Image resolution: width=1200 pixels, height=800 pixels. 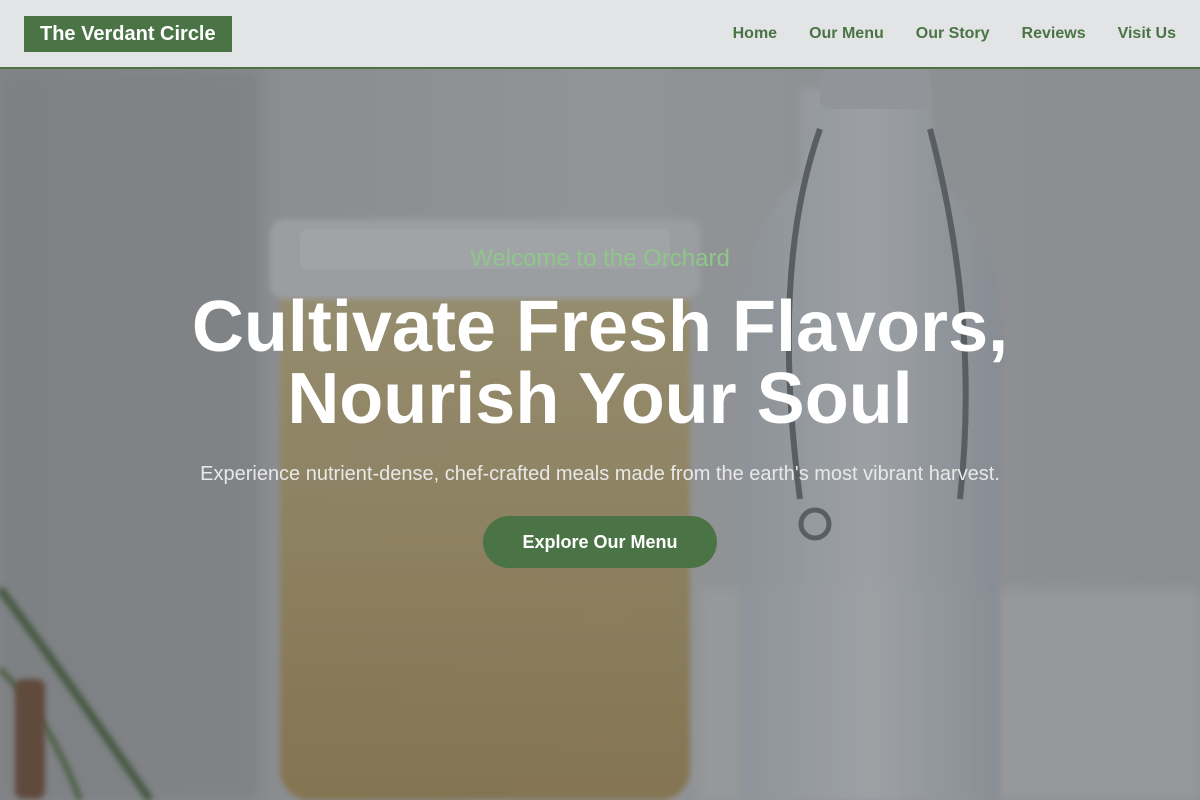 I want to click on explore-menu-button: Explore Our Menu, so click(x=600, y=542).